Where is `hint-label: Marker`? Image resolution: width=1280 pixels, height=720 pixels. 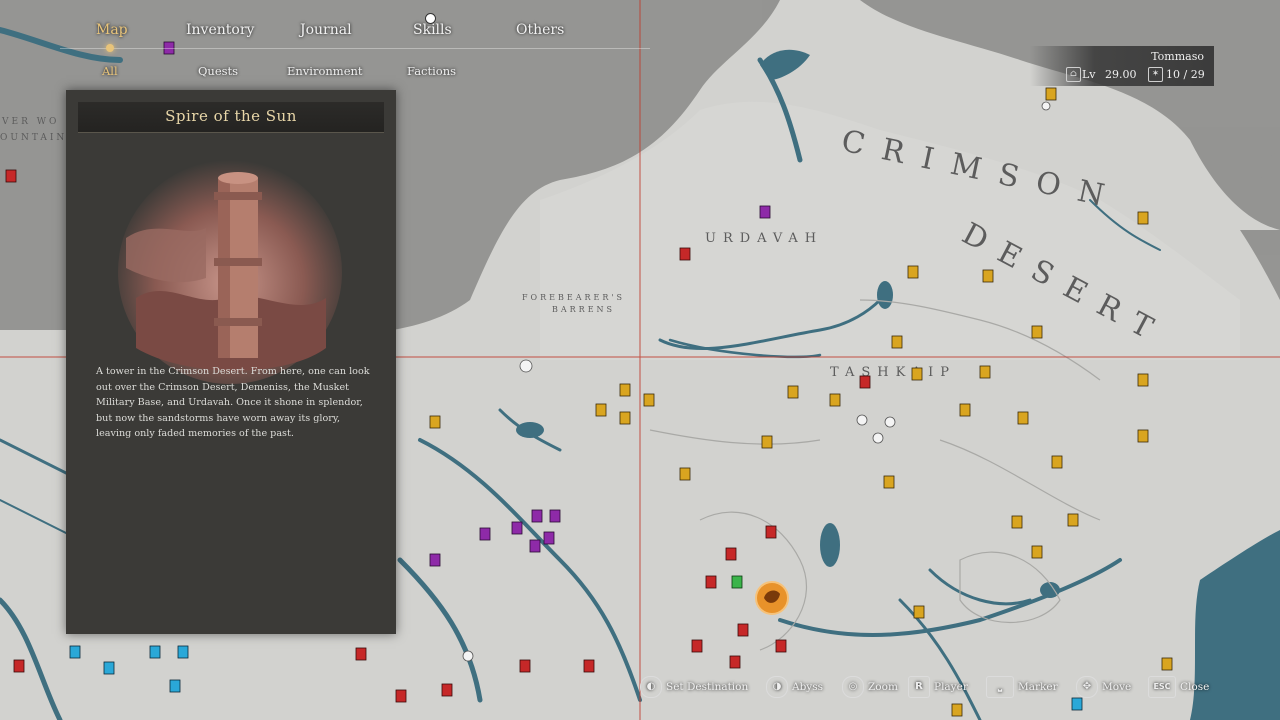 hint-label: Marker is located at coordinates (1038, 687).